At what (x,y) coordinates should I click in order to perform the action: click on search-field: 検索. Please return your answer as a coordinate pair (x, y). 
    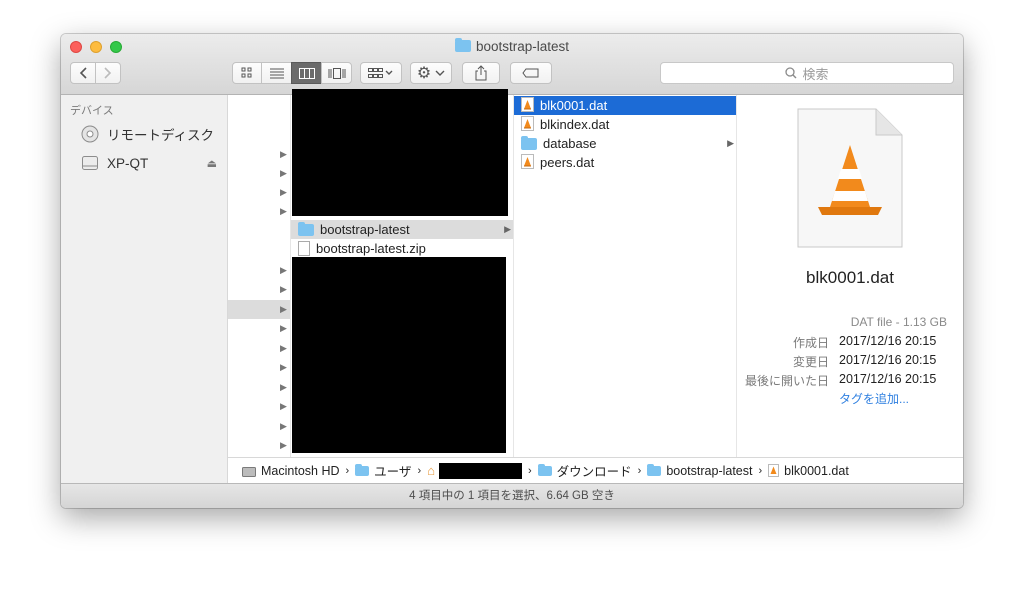
    Looking at the image, I should click on (807, 73).